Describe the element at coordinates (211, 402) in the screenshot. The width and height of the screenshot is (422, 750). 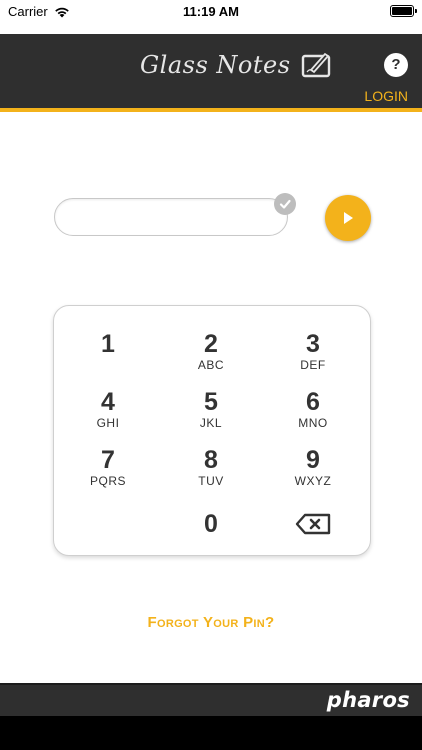
I see `key-digit: 5` at that location.